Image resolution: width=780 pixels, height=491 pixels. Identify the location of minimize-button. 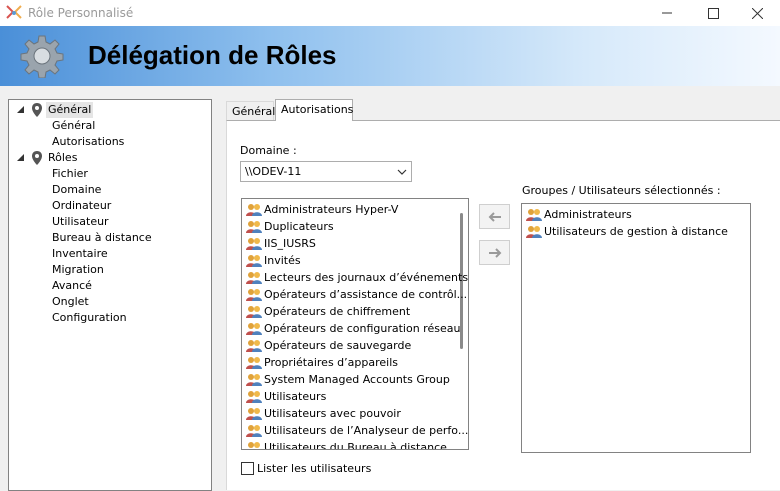
(667, 13).